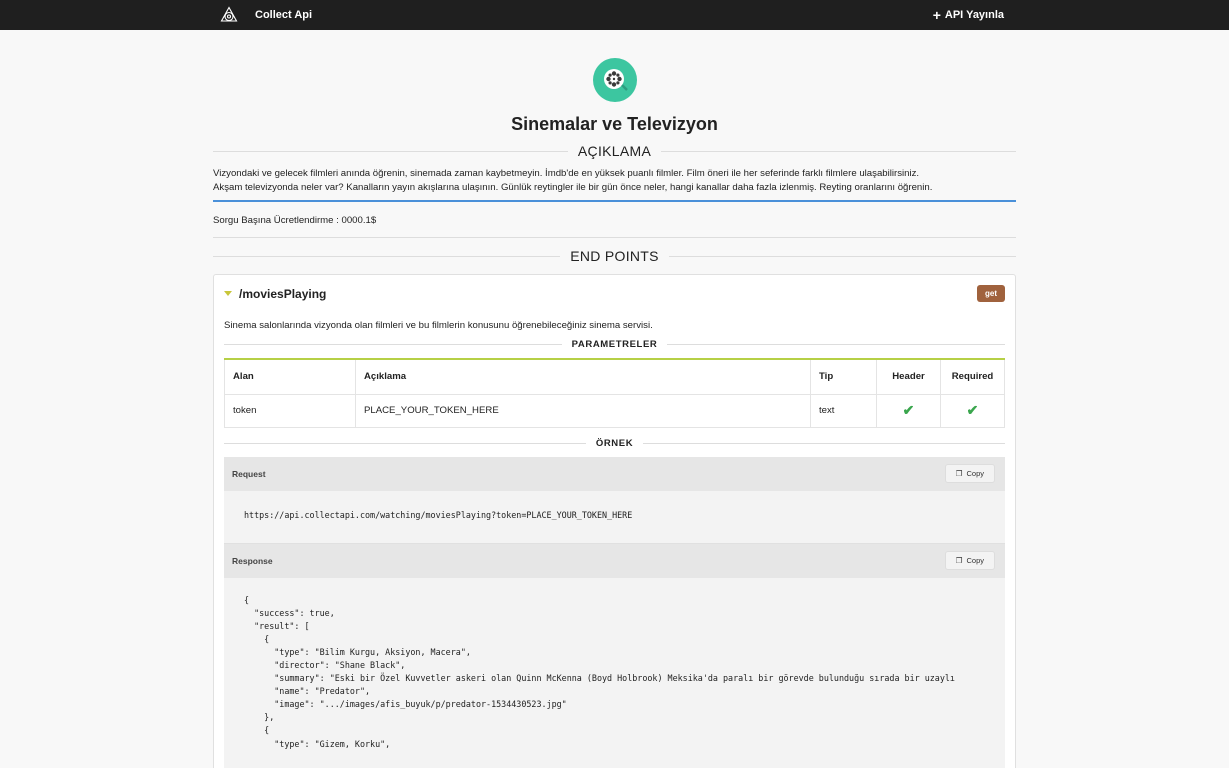  I want to click on api-hero: Sinemalar ve Televizyon, so click(614, 82).